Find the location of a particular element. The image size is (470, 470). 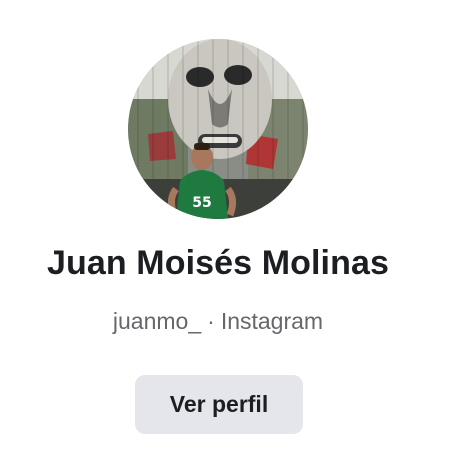

svg-text: 55 is located at coordinates (201, 203).